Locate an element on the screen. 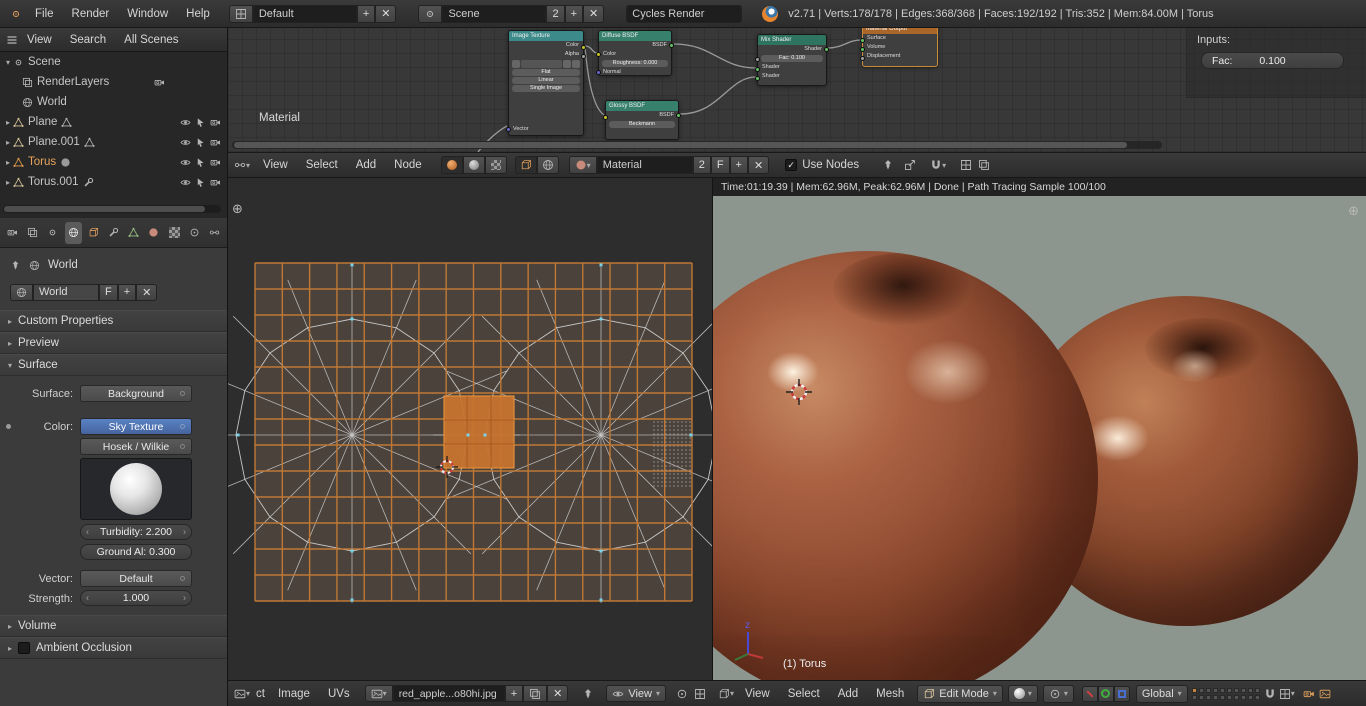 The height and width of the screenshot is (706, 1366). manipulator-scale-button is located at coordinates (1121, 693).